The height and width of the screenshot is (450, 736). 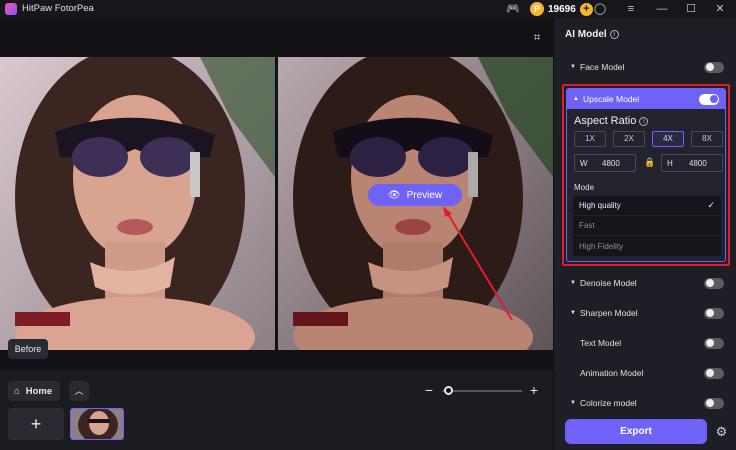 I want to click on app-title: HitPaw FotorPea, so click(x=58, y=8).